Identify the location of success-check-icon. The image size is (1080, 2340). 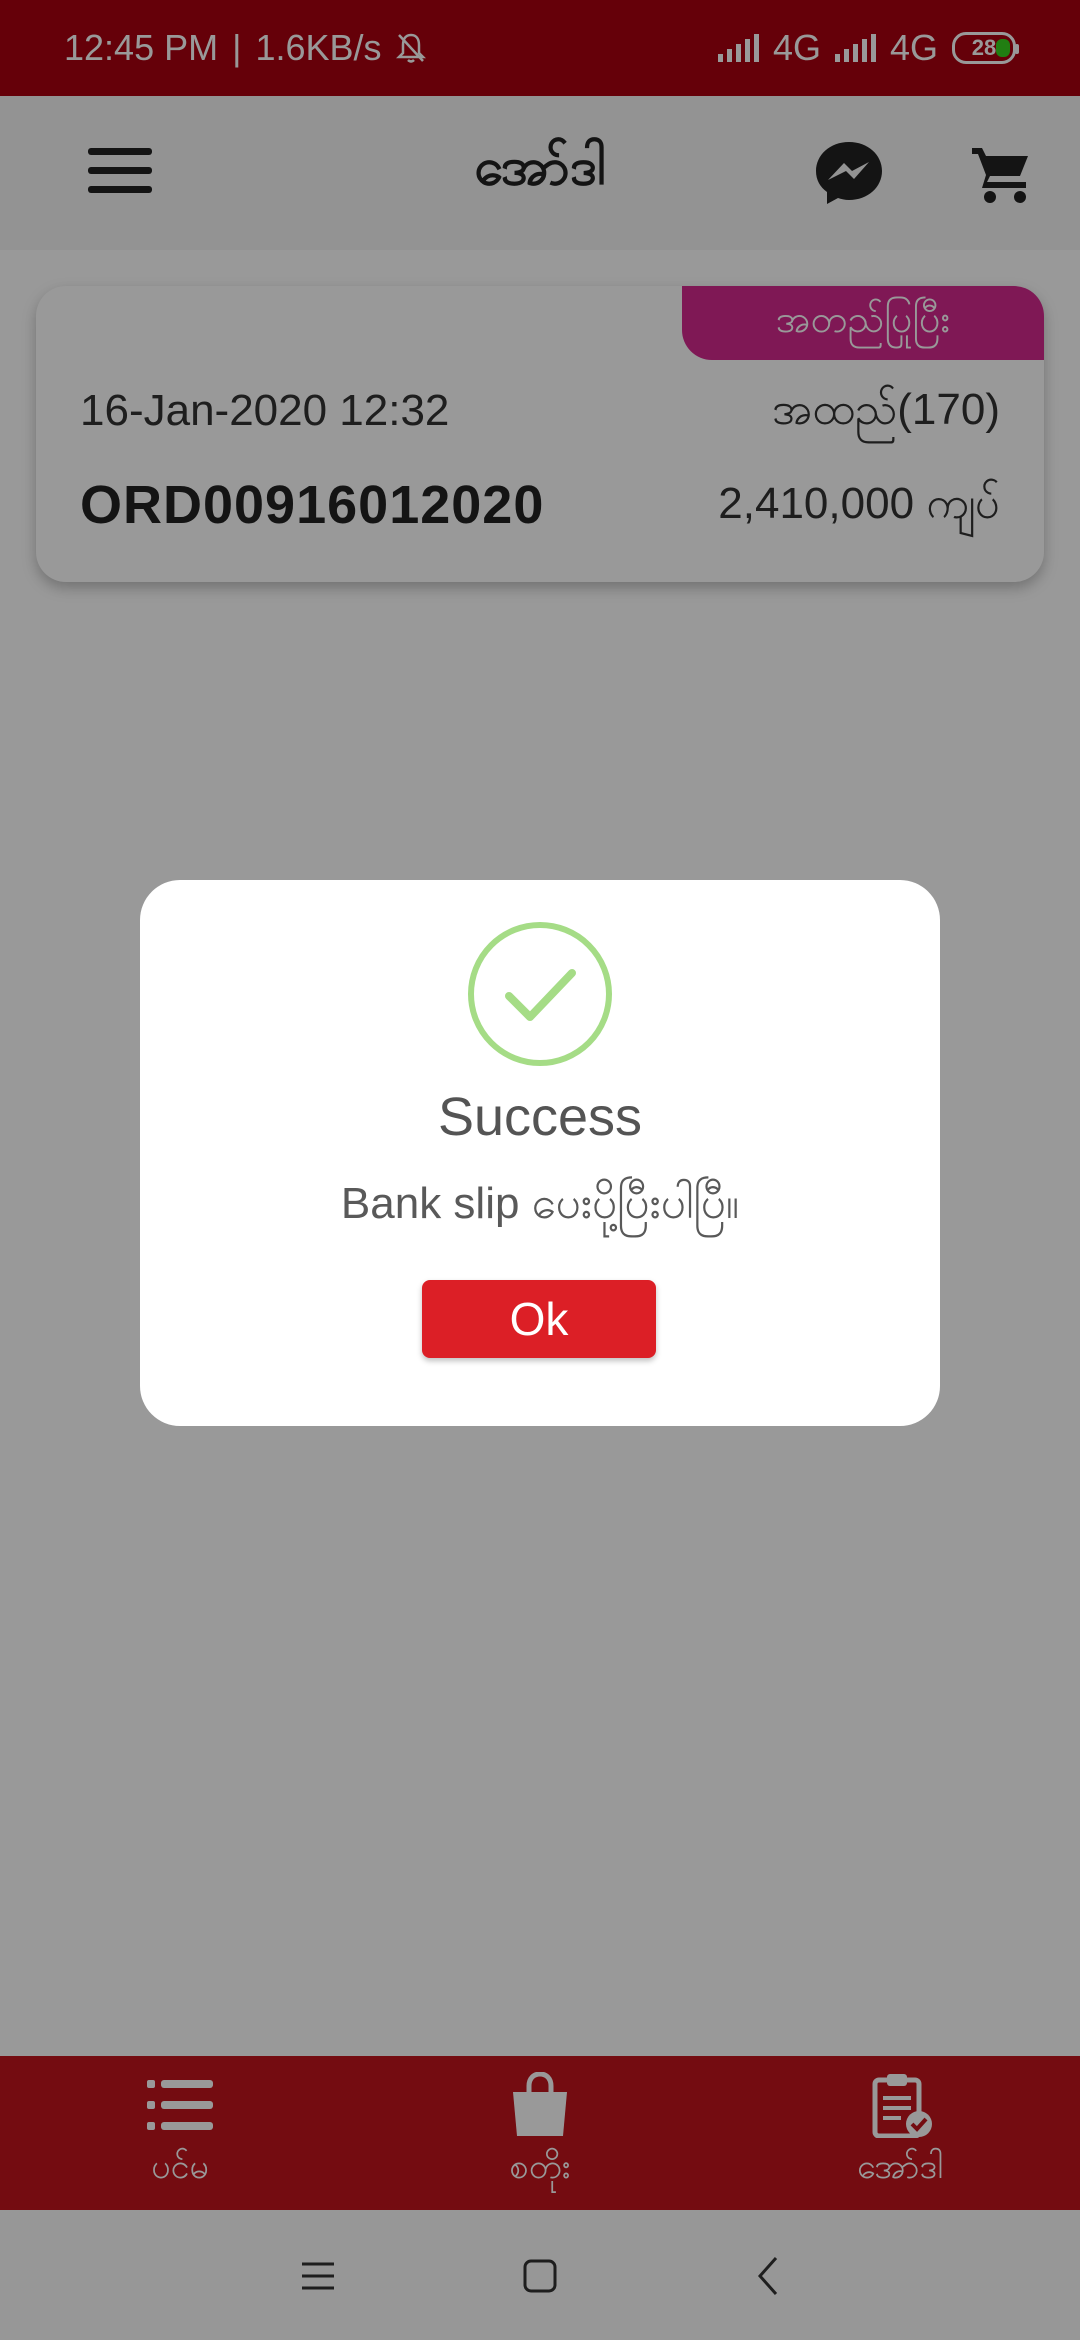
(540, 994).